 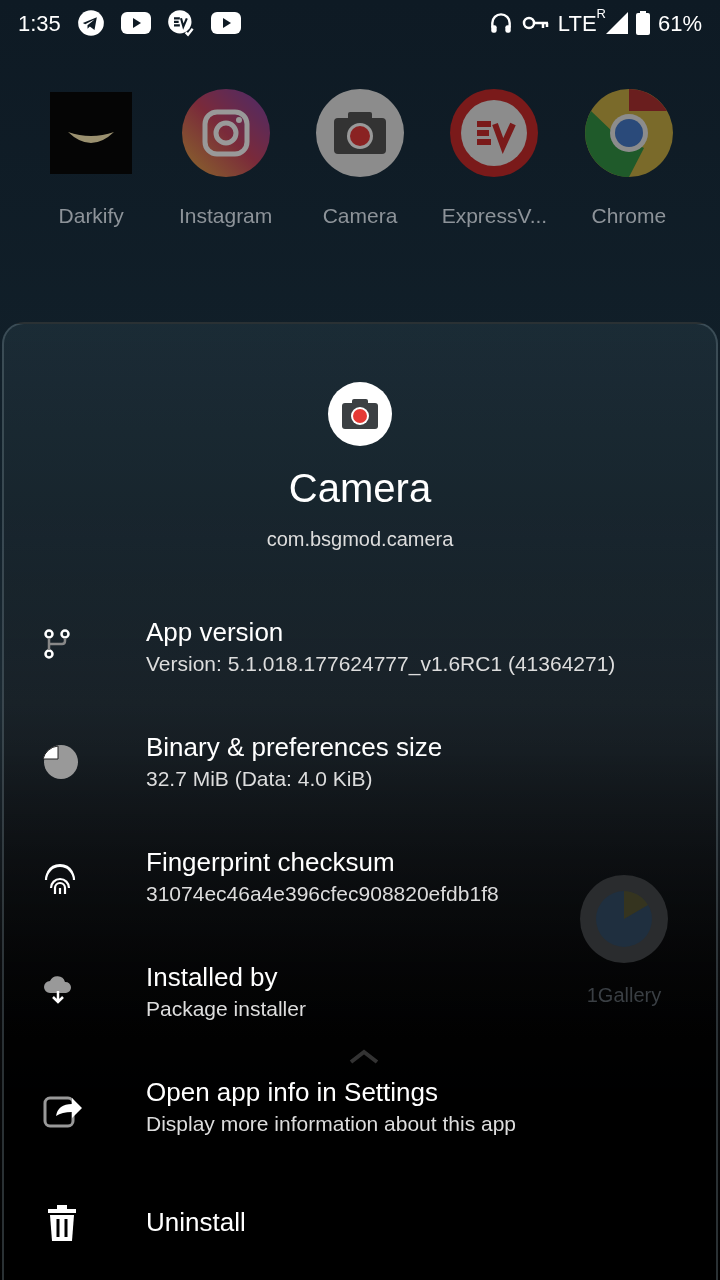 I want to click on info-row: Installed by Package installer, so click(x=159, y=992).